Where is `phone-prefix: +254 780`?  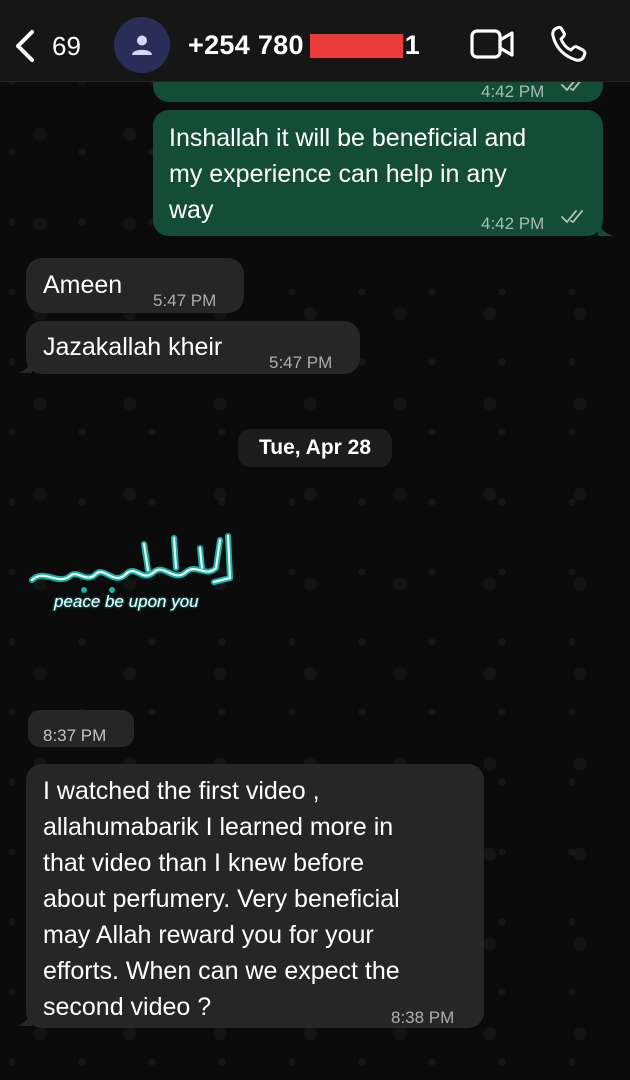 phone-prefix: +254 780 is located at coordinates (246, 45).